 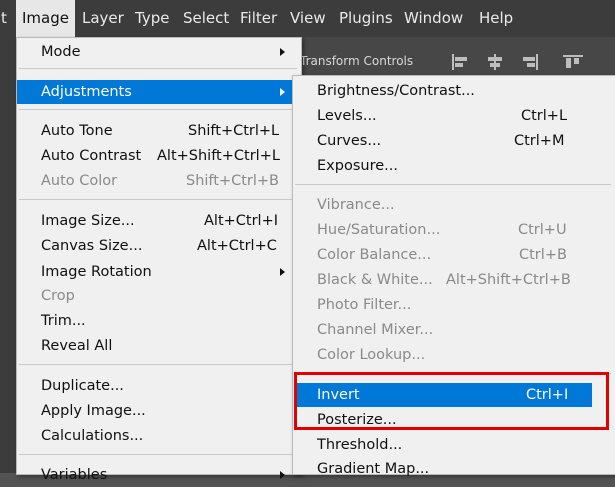 I want to click on menu-item-canvas-size: Canvas Size... Alt+Ctrl+C, so click(x=158, y=246).